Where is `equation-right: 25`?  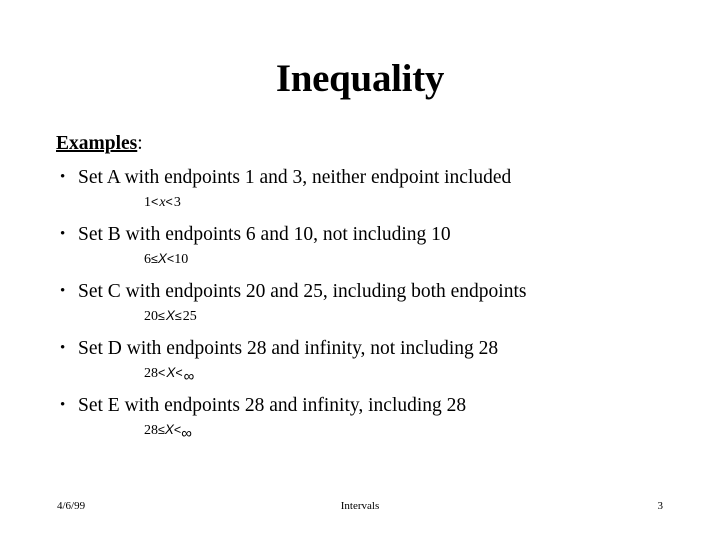
equation-right: 25 is located at coordinates (189, 316).